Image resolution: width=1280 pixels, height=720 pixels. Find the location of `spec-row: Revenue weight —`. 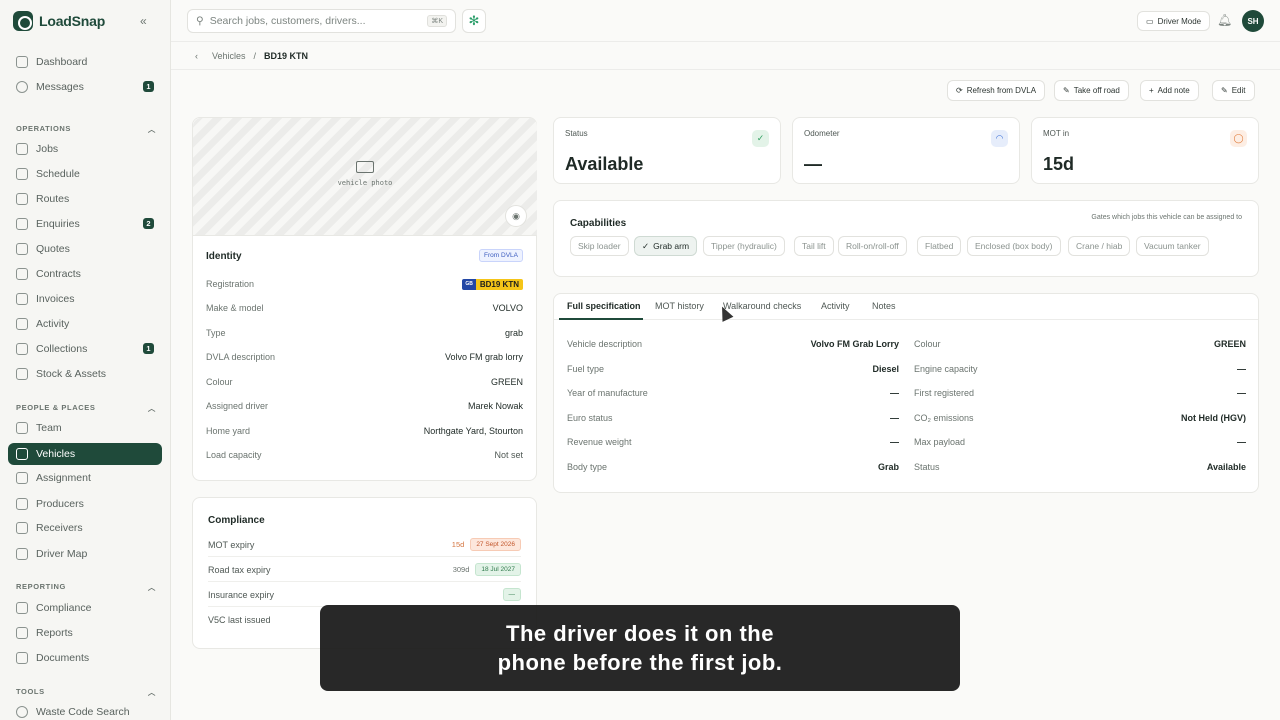

spec-row: Revenue weight — is located at coordinates (733, 442).